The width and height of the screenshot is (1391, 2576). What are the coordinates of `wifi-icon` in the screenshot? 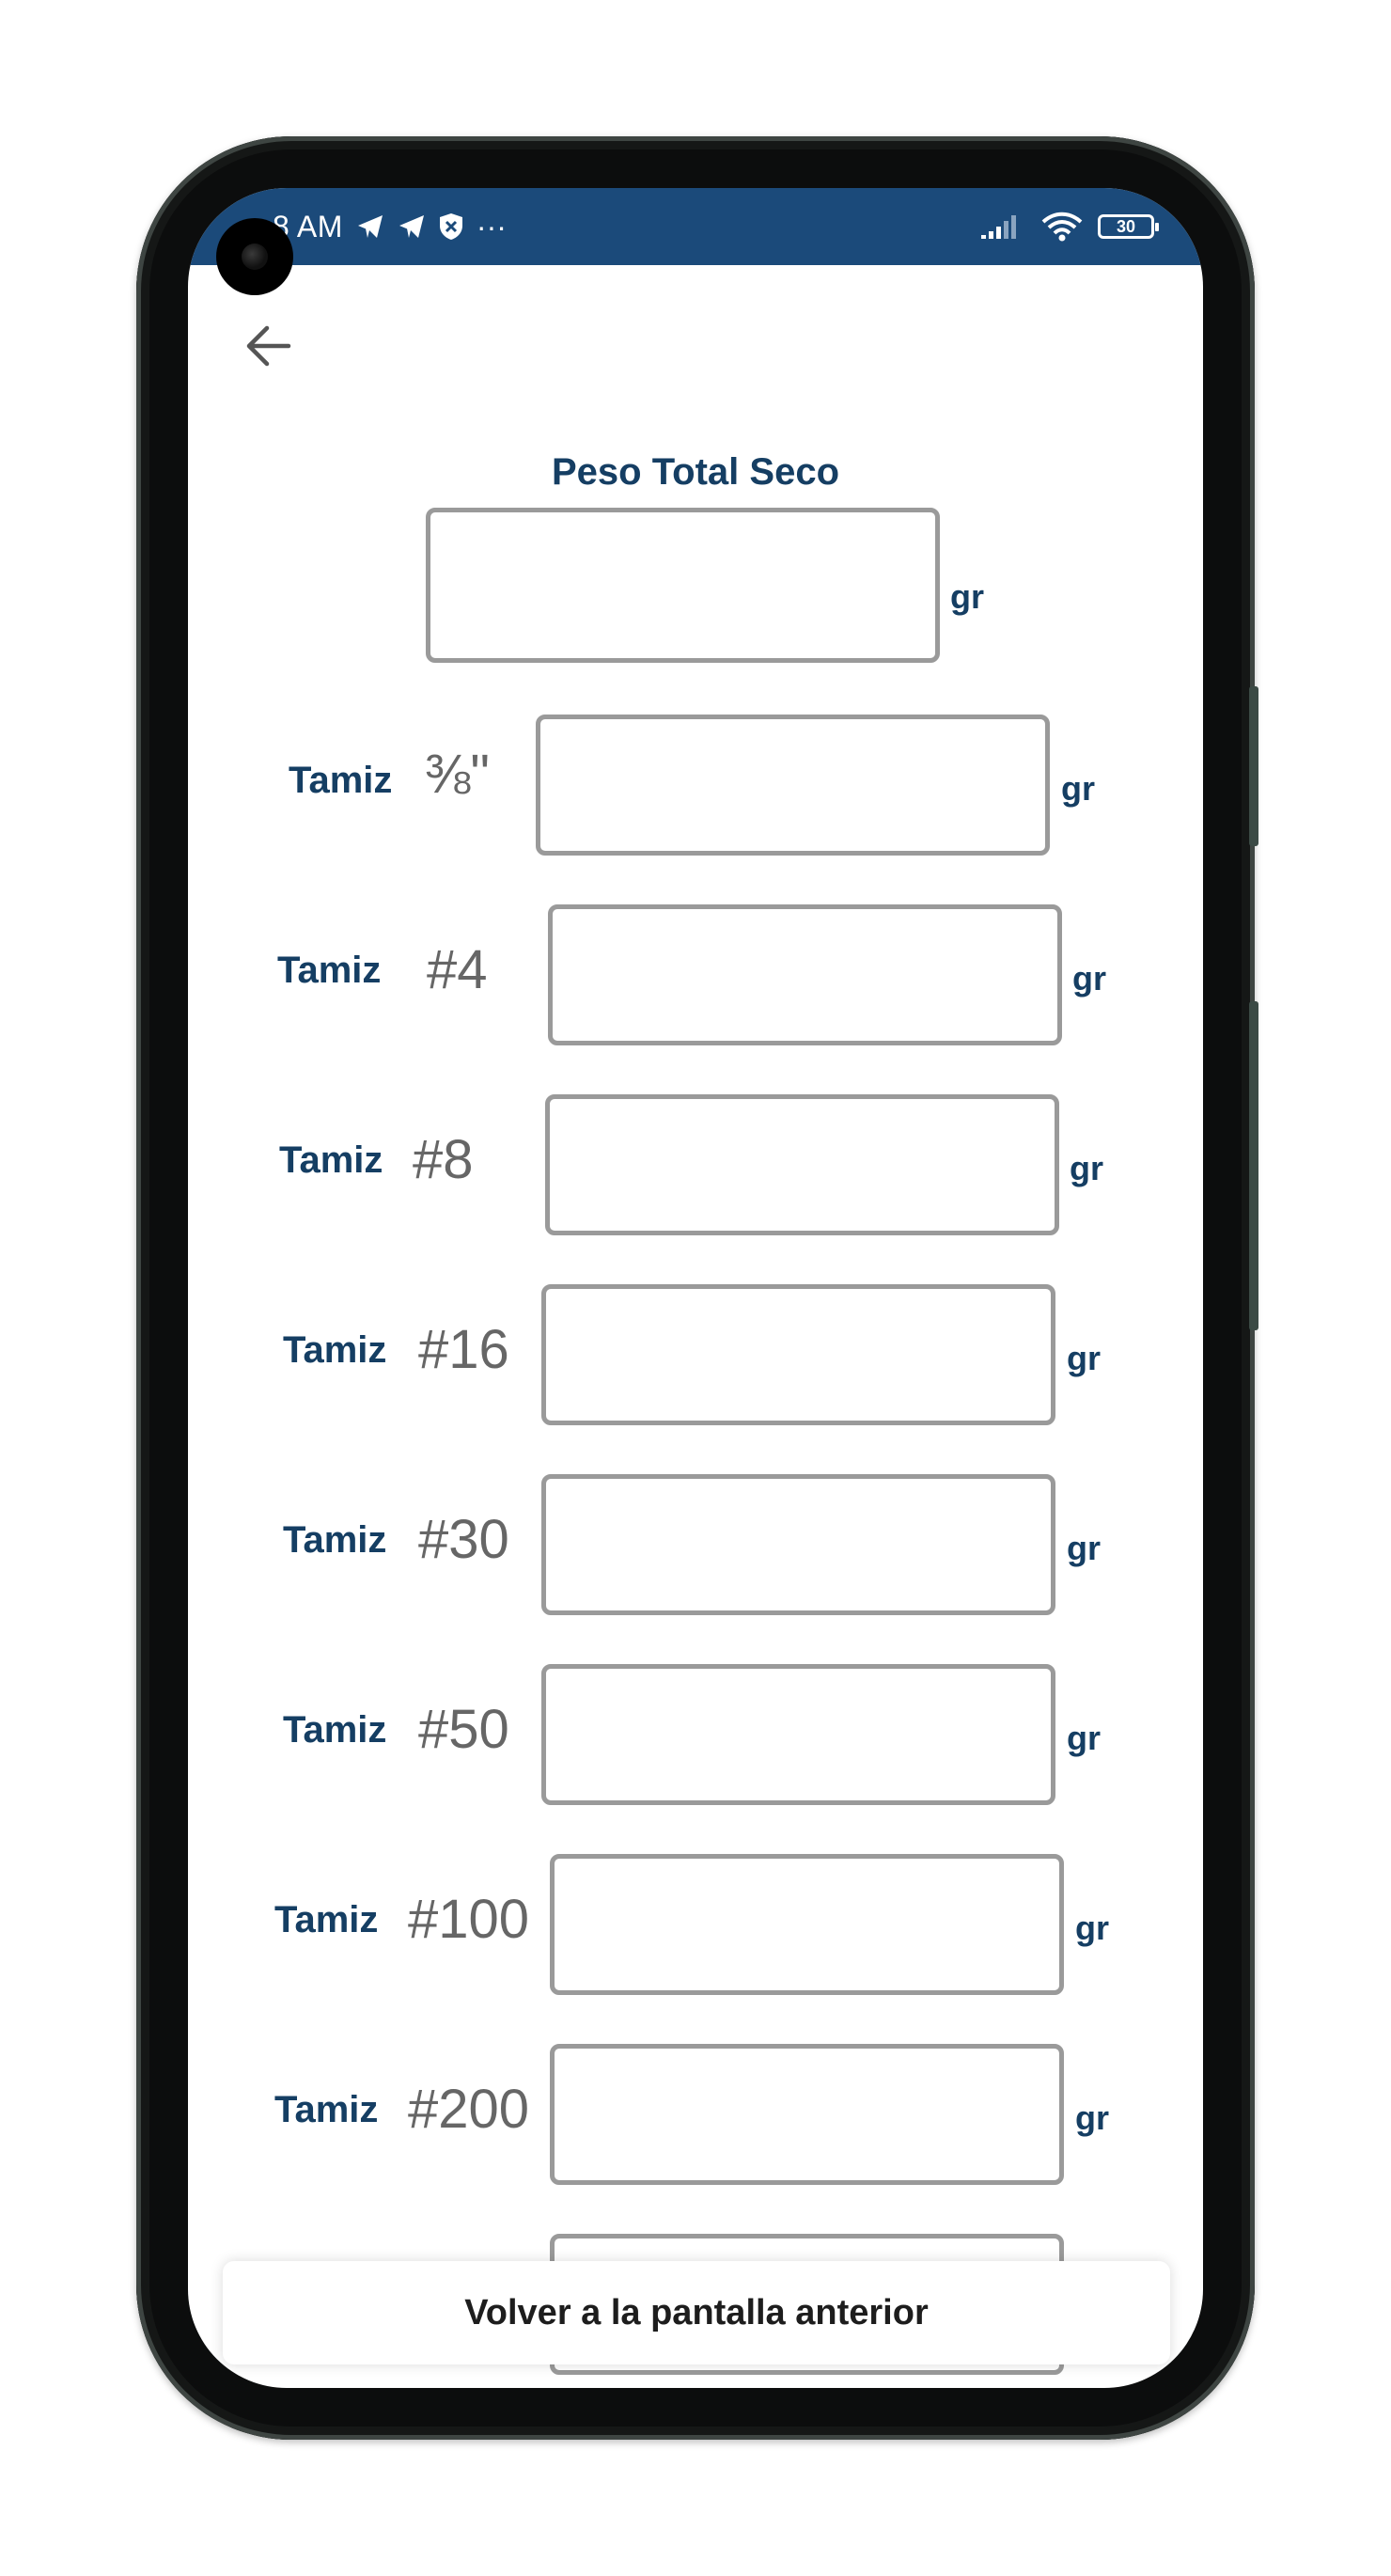 It's located at (1062, 227).